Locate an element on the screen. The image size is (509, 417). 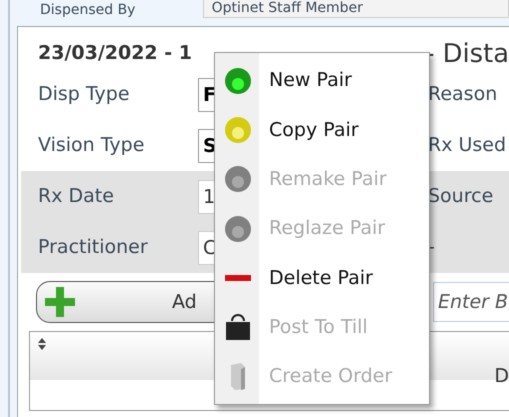
bag-icon is located at coordinates (238, 327).